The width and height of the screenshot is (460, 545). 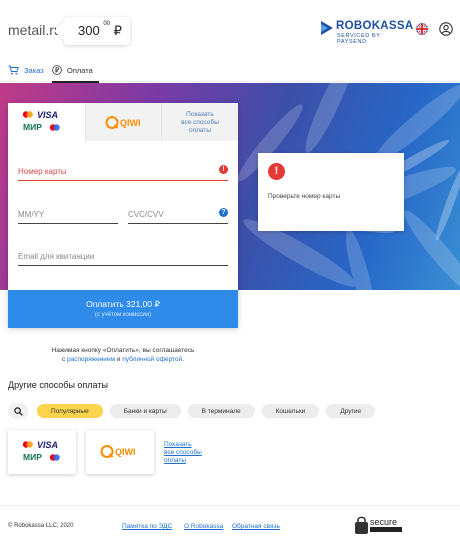 I want to click on secure-lock-icon: secure, so click(x=378, y=525).